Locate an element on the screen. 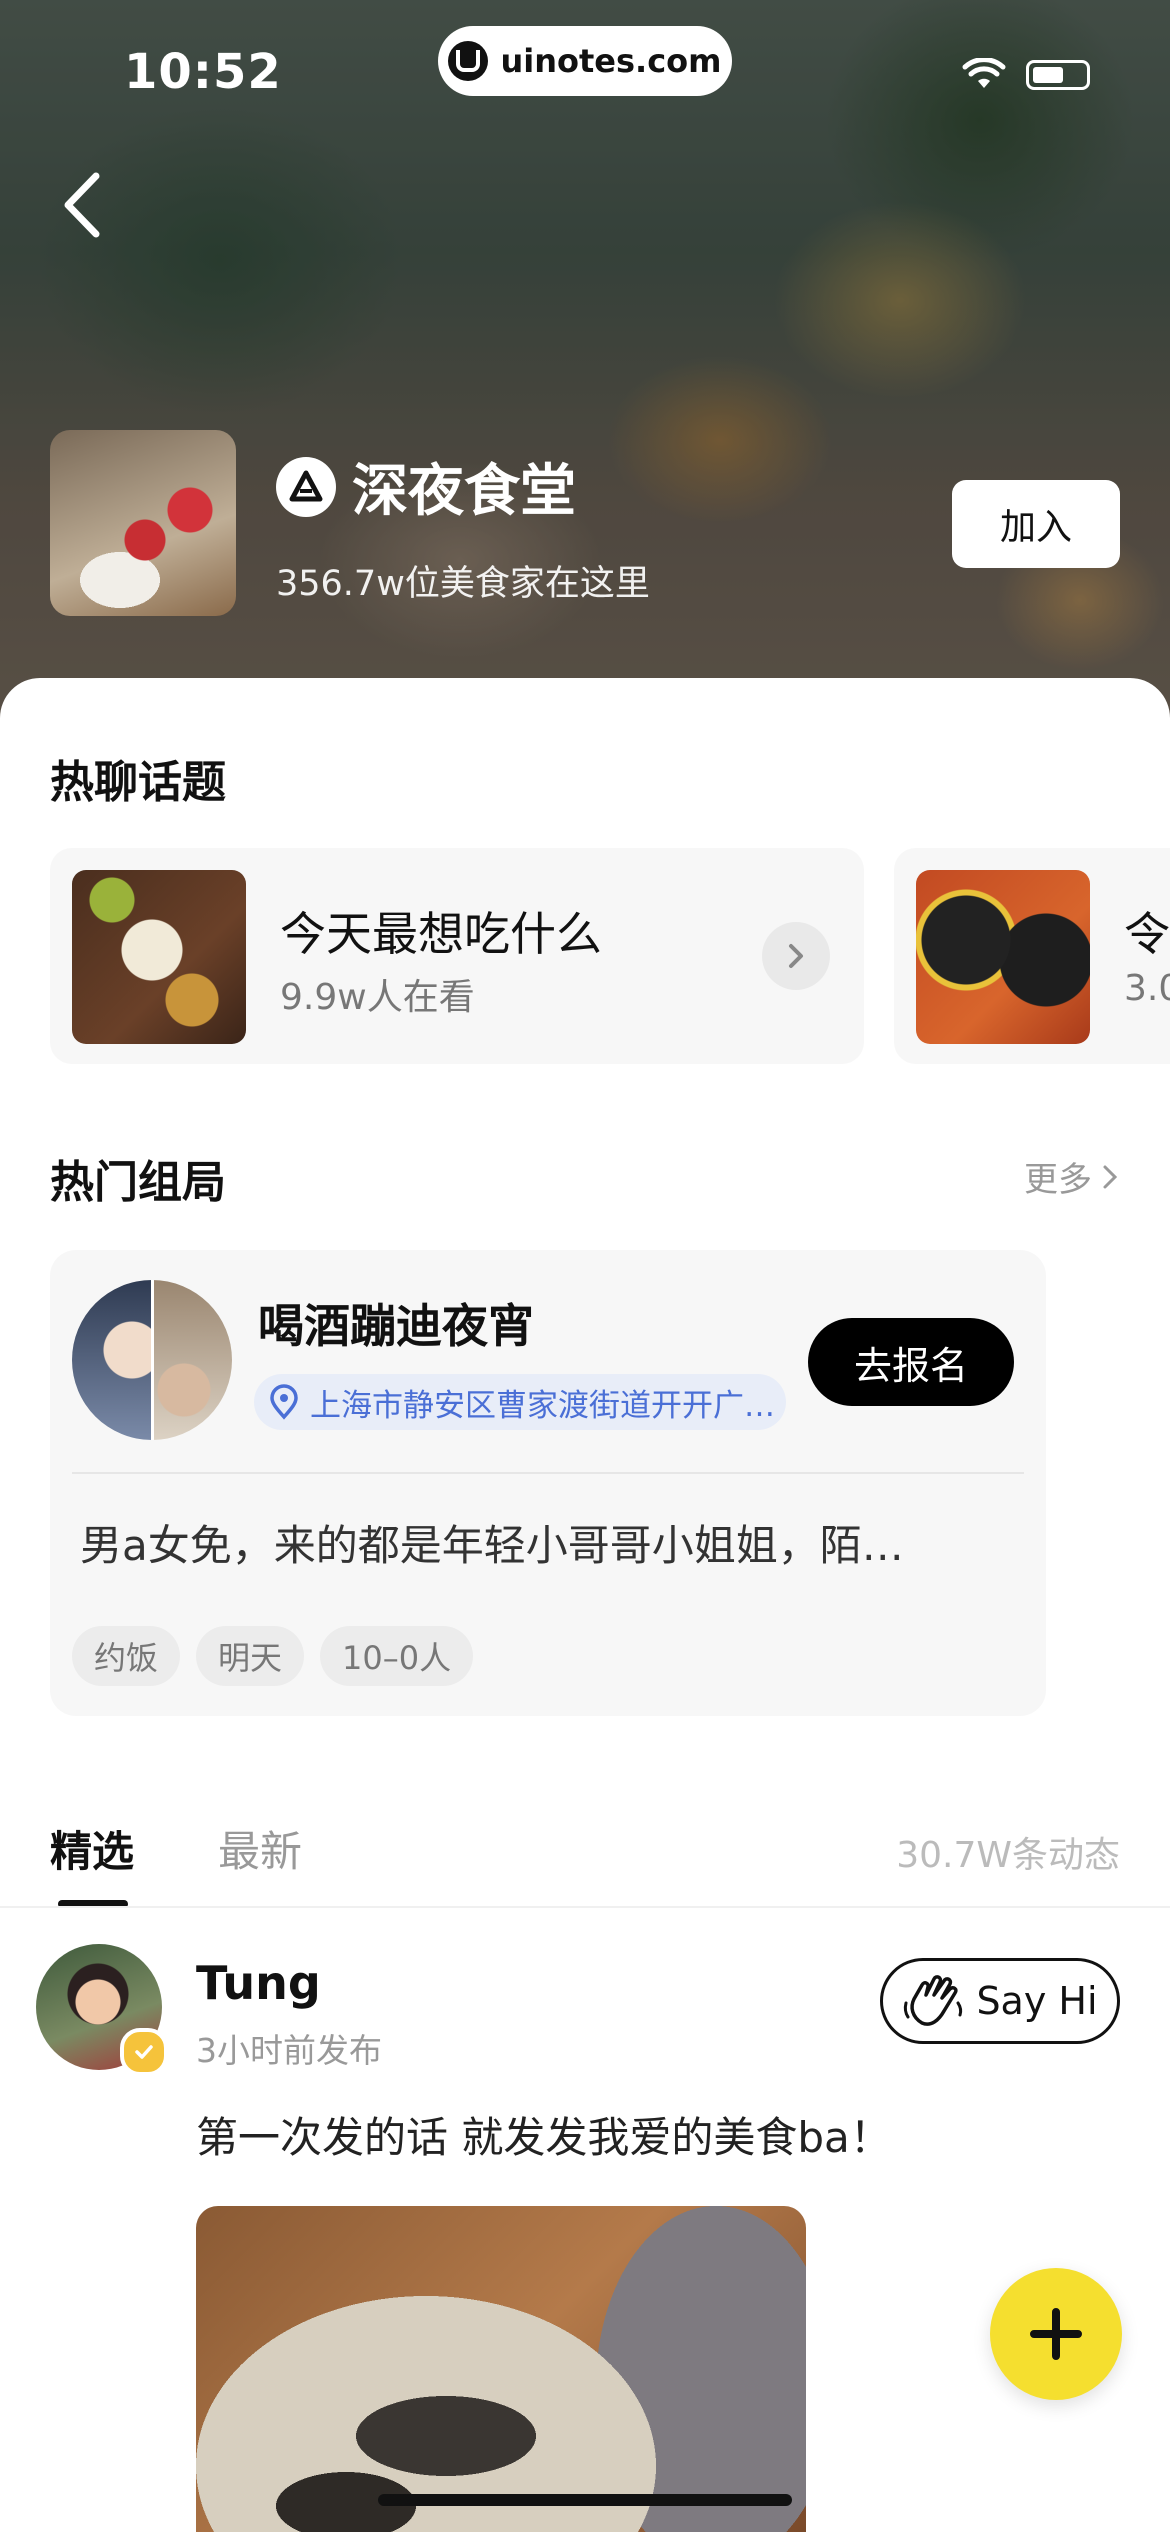 The height and width of the screenshot is (2532, 1170). url-pill: uinotes.com is located at coordinates (585, 61).